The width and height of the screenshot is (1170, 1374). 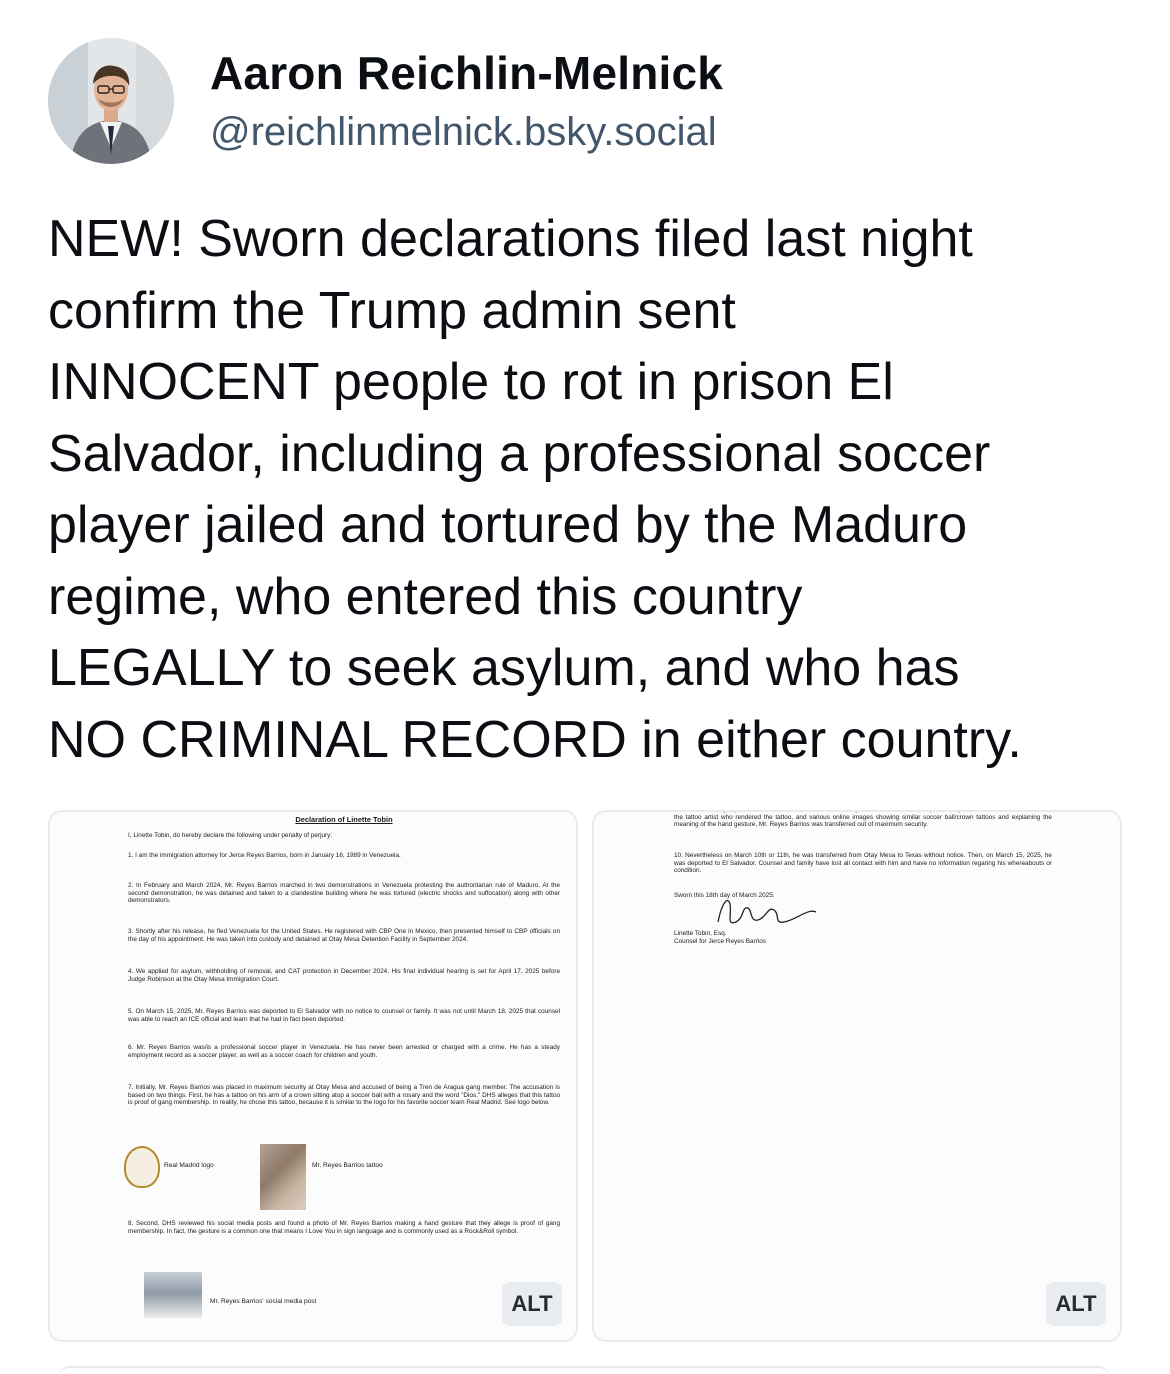 What do you see at coordinates (584, 1370) in the screenshot?
I see `next-post-card-edge` at bounding box center [584, 1370].